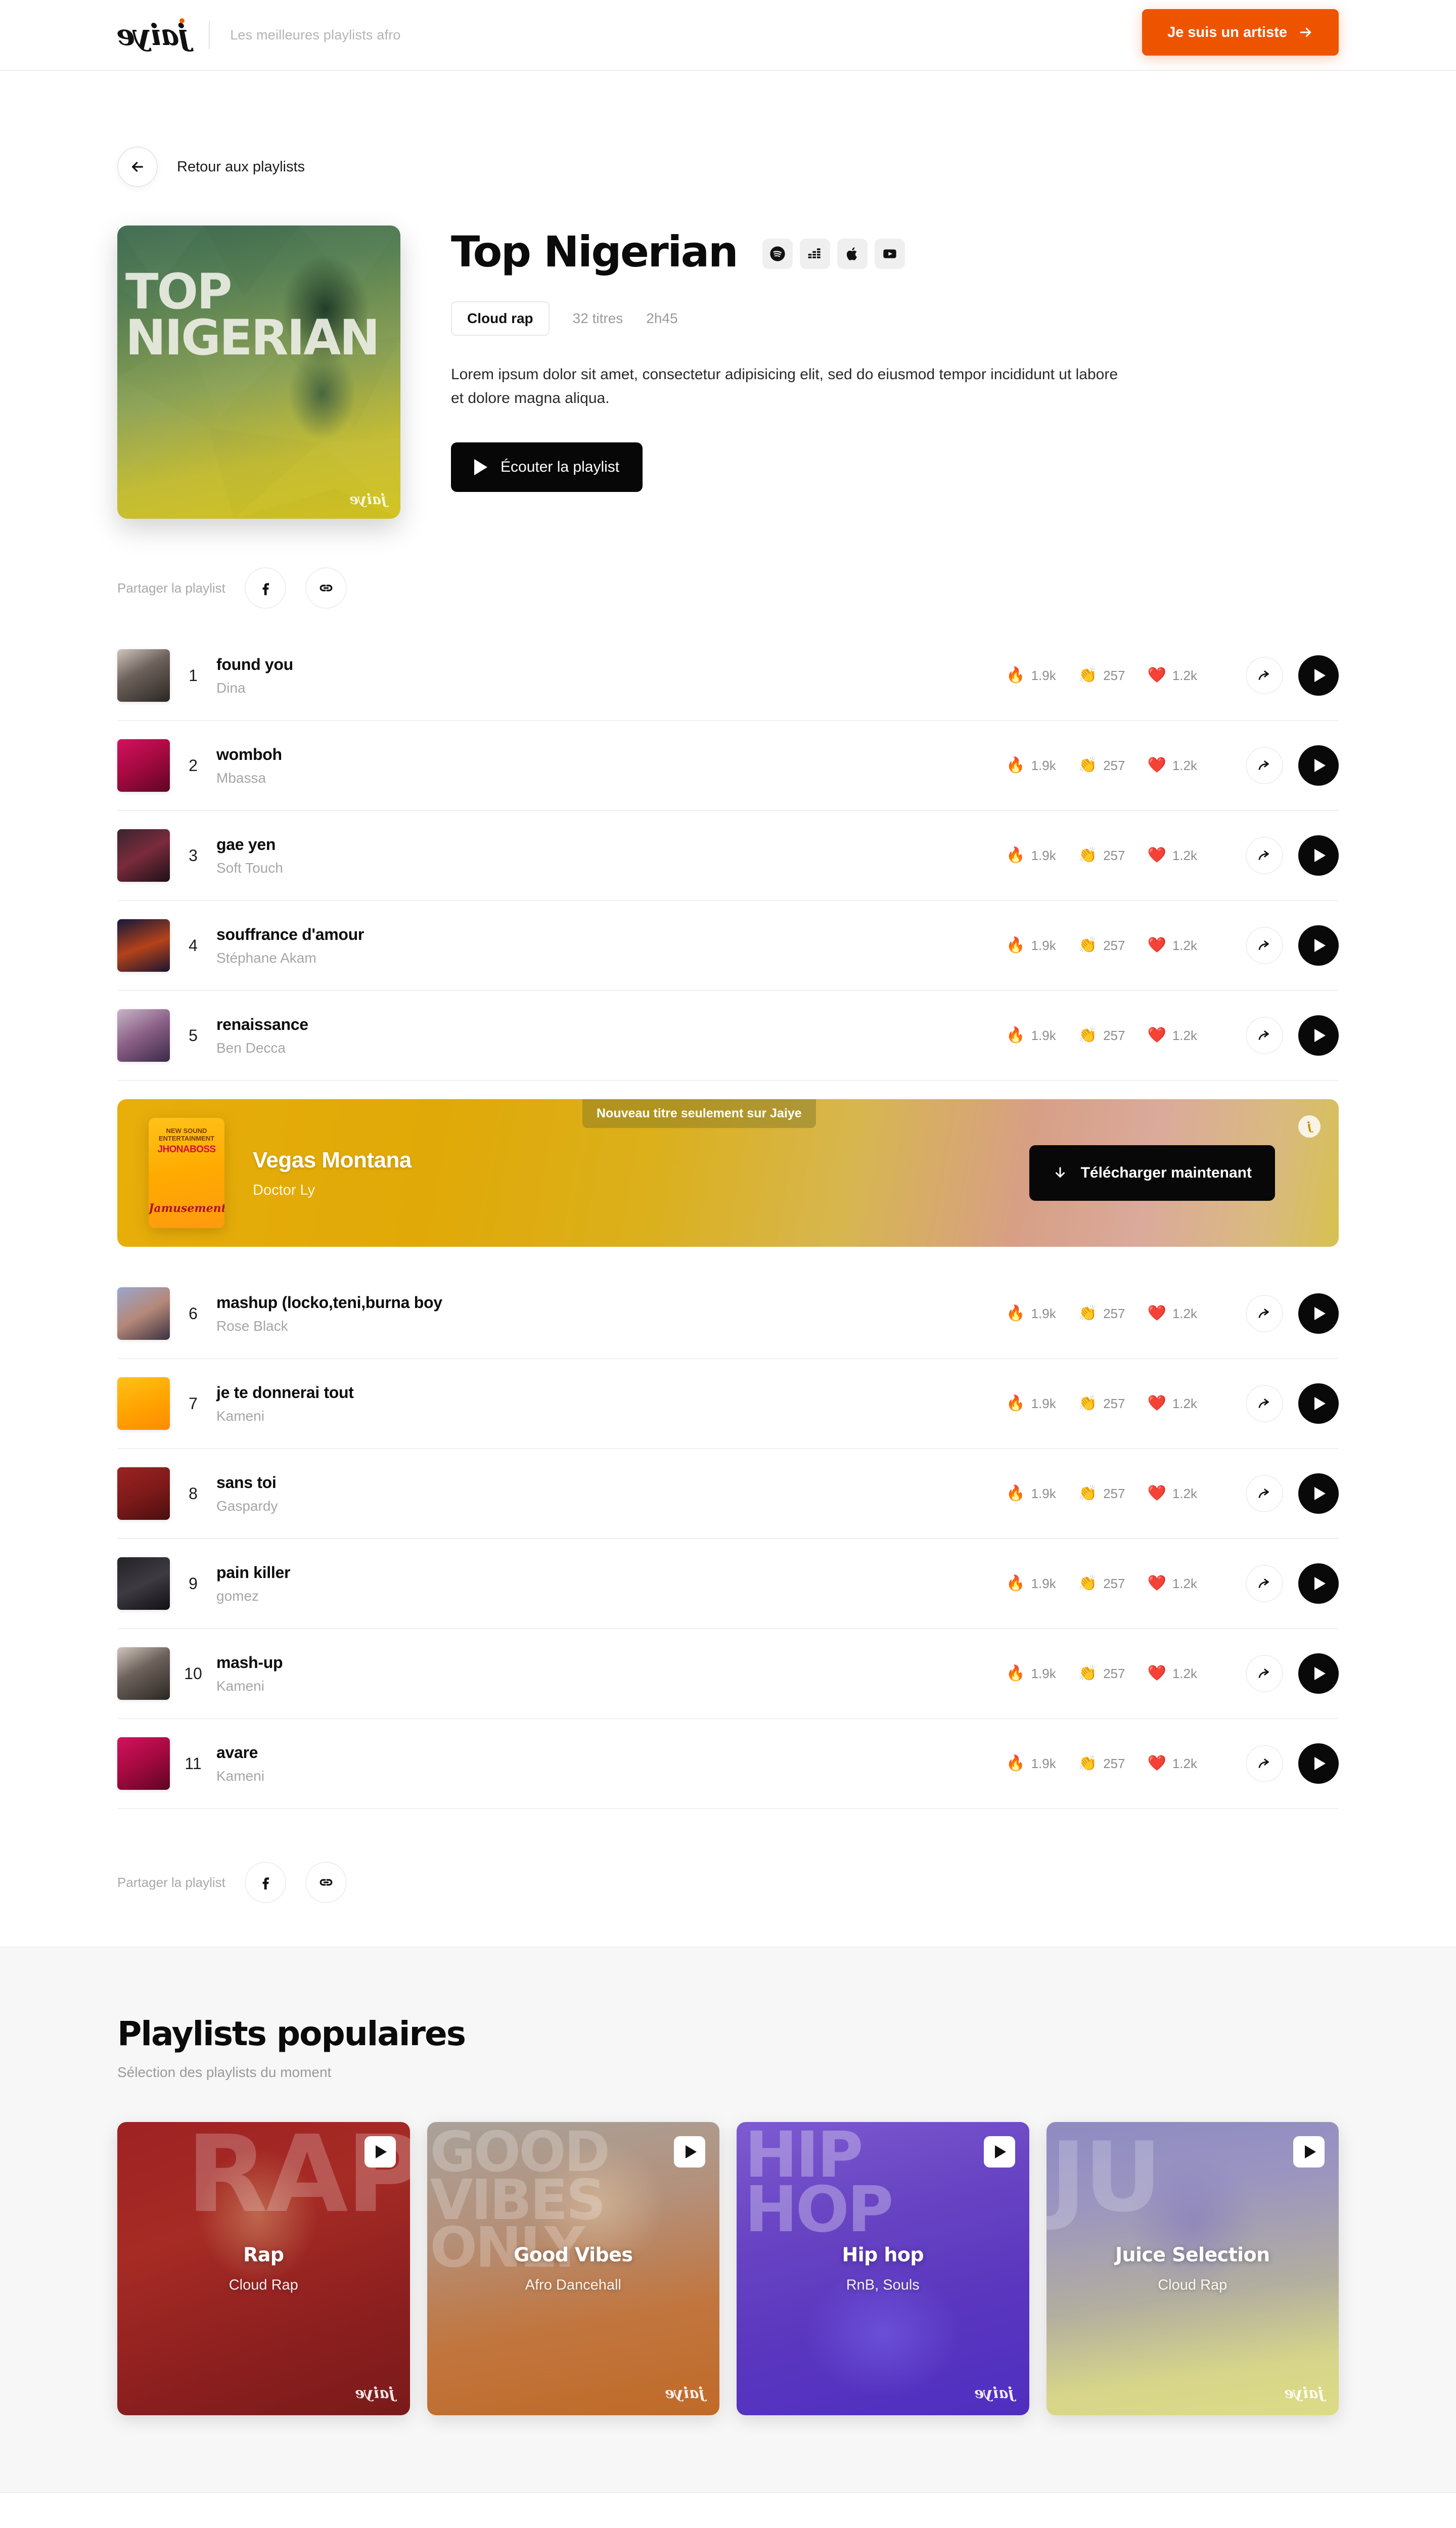 The height and width of the screenshot is (2528, 1456). What do you see at coordinates (728, 676) in the screenshot?
I see `track-row: 1 found you Dina 🔥 1.9k 👏 257 ❤️ 1.2k` at bounding box center [728, 676].